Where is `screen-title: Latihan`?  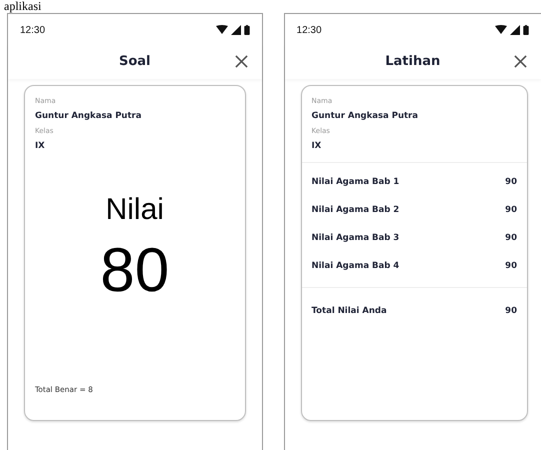 screen-title: Latihan is located at coordinates (412, 61).